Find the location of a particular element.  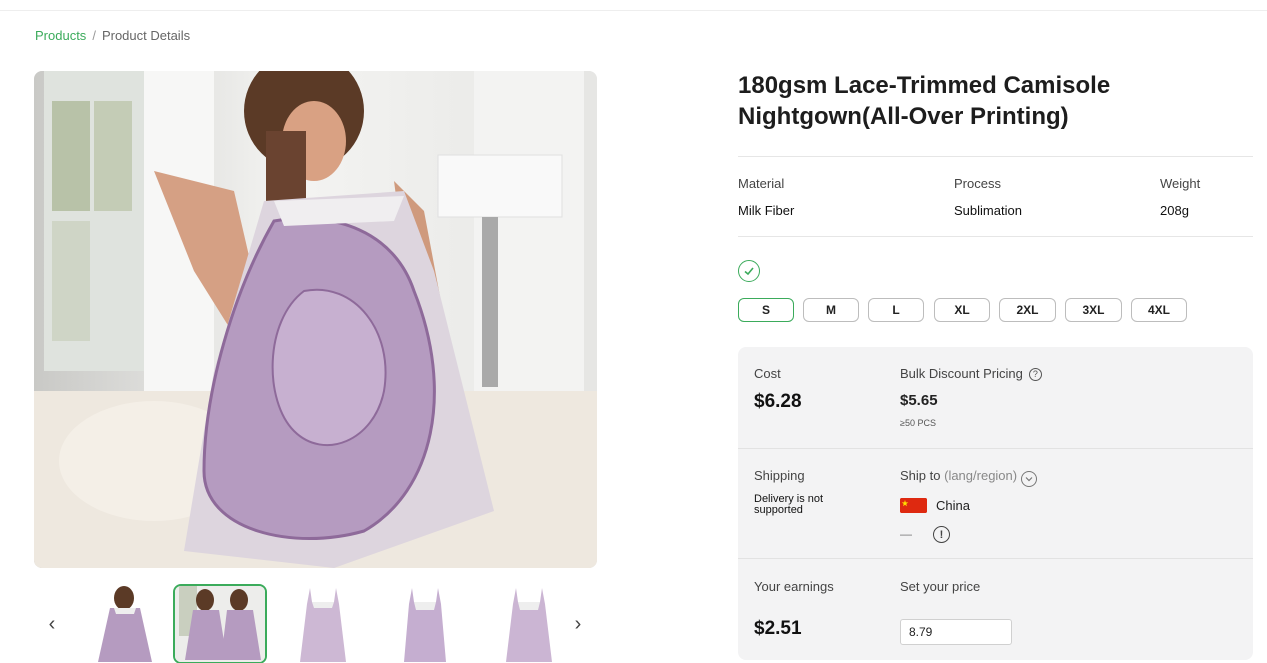

earnings-value: $2.51 is located at coordinates (778, 628).